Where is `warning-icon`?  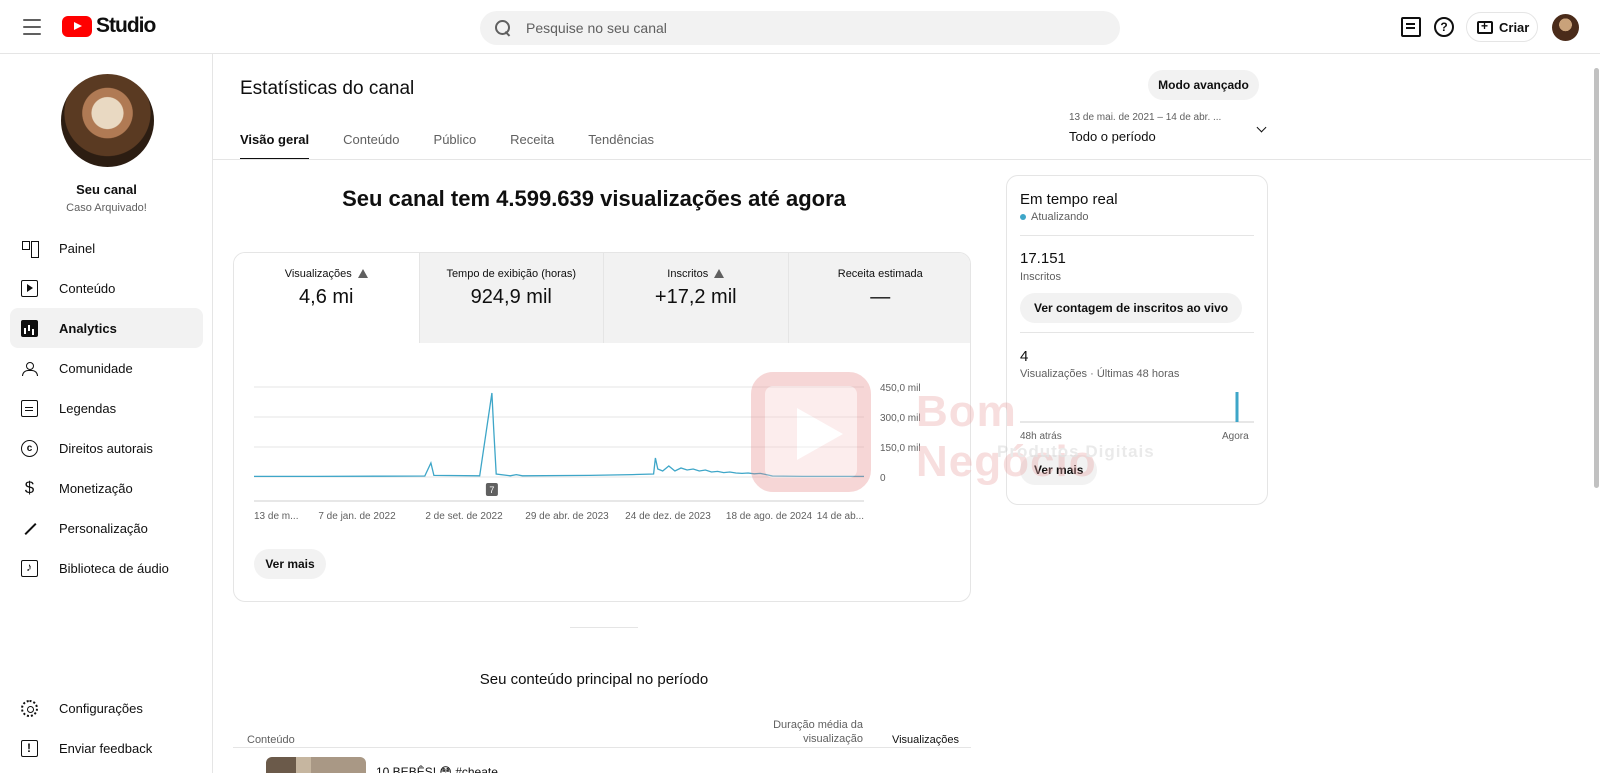 warning-icon is located at coordinates (719, 273).